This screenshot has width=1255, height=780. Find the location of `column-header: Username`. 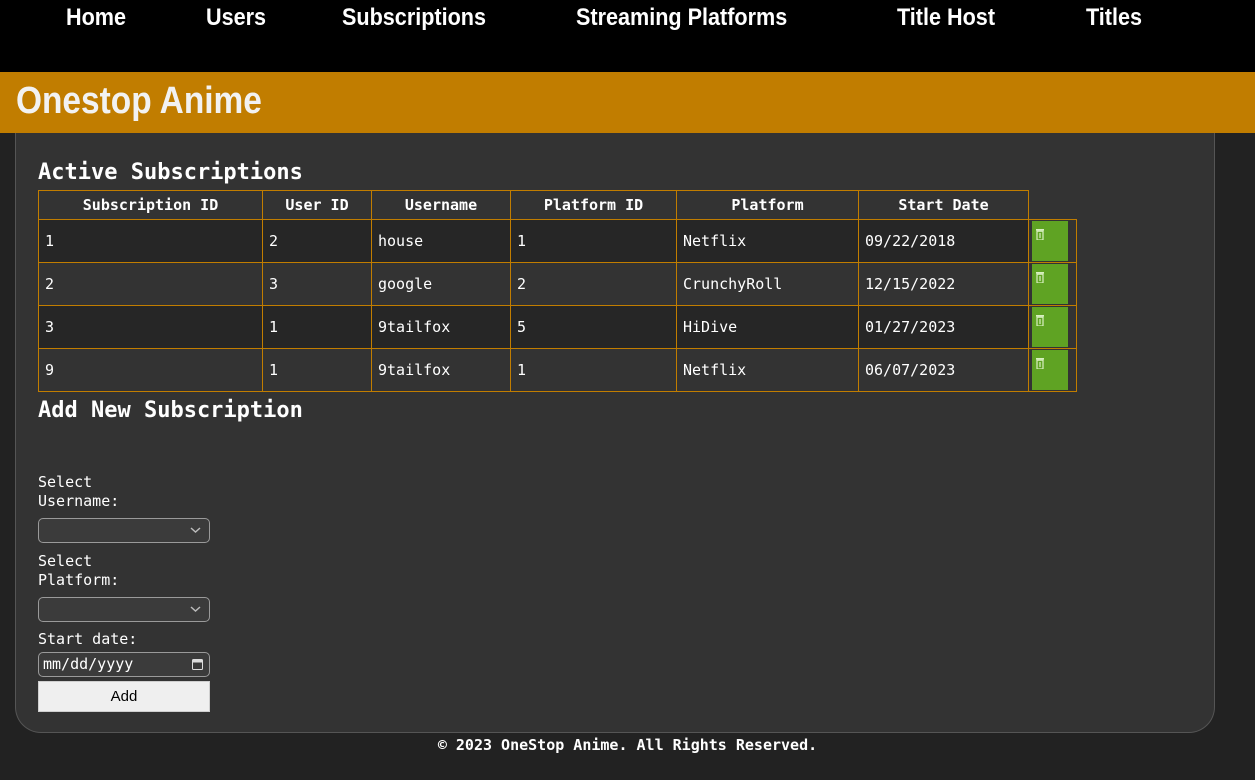

column-header: Username is located at coordinates (441, 205).